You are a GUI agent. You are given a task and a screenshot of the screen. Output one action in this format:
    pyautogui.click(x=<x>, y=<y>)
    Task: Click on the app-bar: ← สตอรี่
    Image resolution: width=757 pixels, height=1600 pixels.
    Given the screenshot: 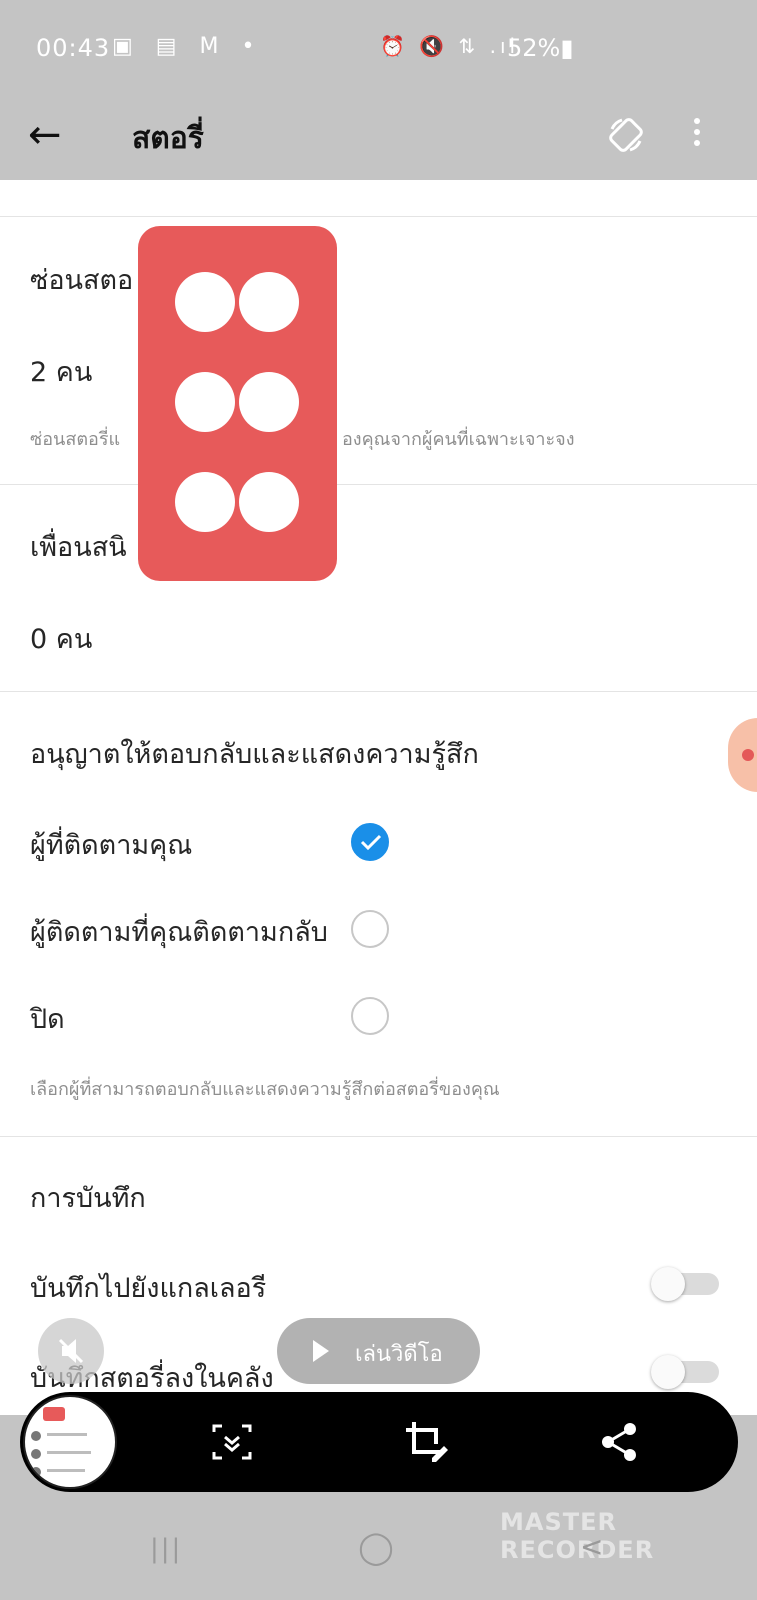 What is the action you would take?
    pyautogui.click(x=378, y=137)
    